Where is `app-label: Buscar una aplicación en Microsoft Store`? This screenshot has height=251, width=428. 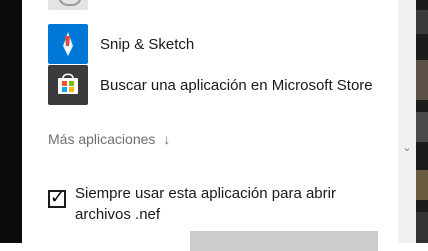 app-label: Buscar una aplicación en Microsoft Store is located at coordinates (236, 85).